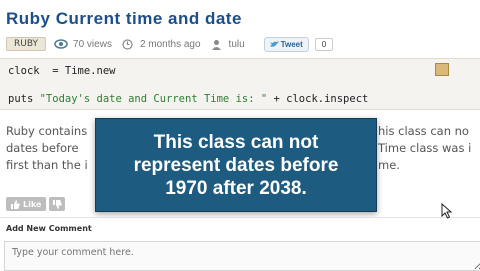 The image size is (480, 271). I want to click on caption-line-1: This class can not, so click(236, 142).